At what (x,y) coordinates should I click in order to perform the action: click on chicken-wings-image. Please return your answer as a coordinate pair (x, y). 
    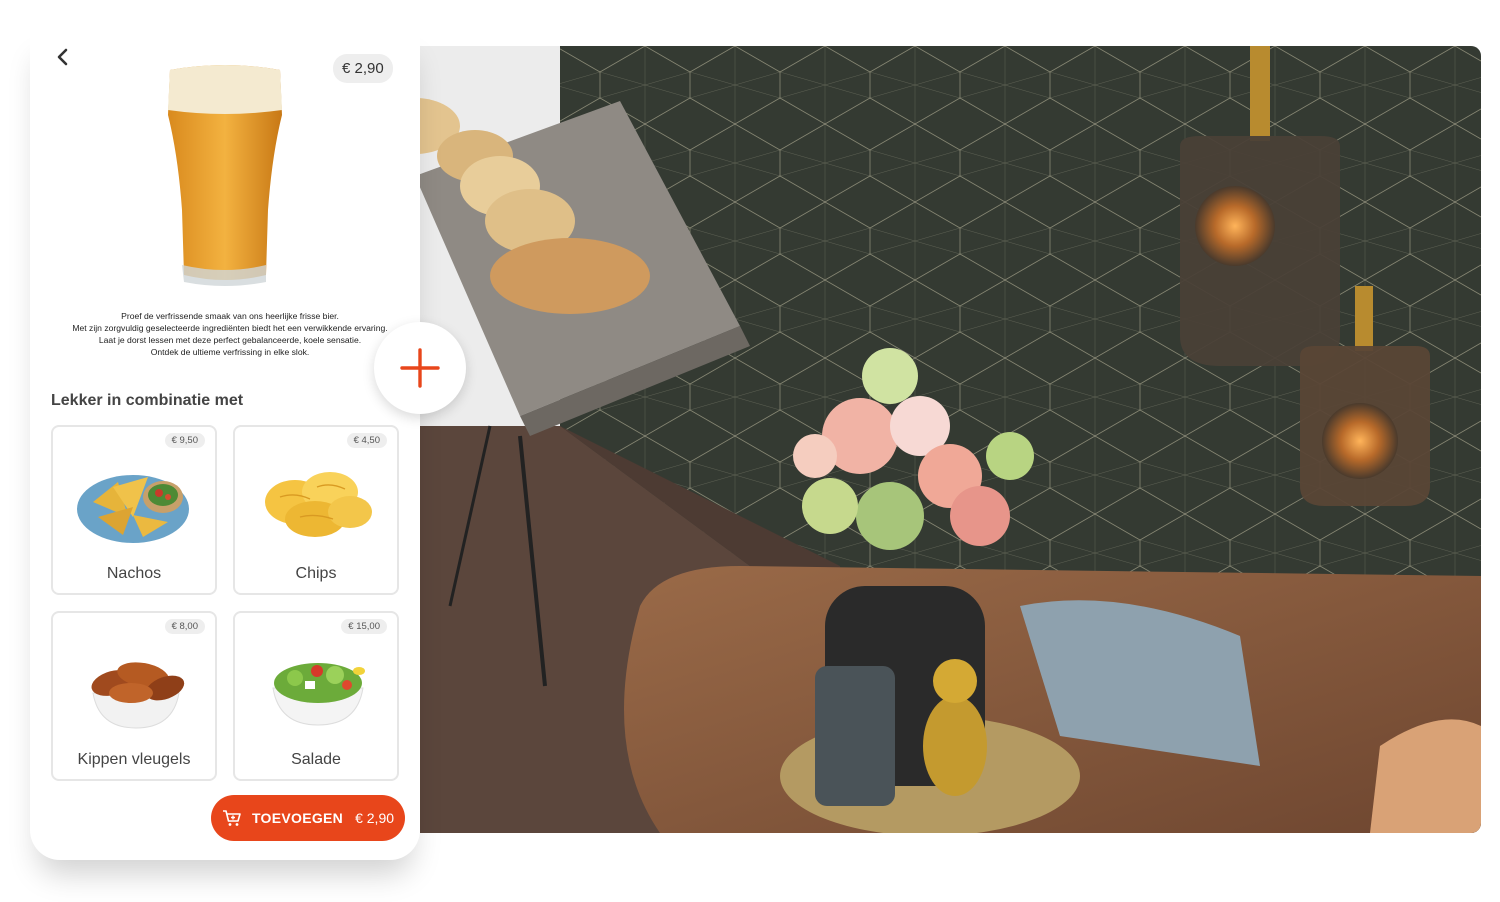
    Looking at the image, I should click on (138, 695).